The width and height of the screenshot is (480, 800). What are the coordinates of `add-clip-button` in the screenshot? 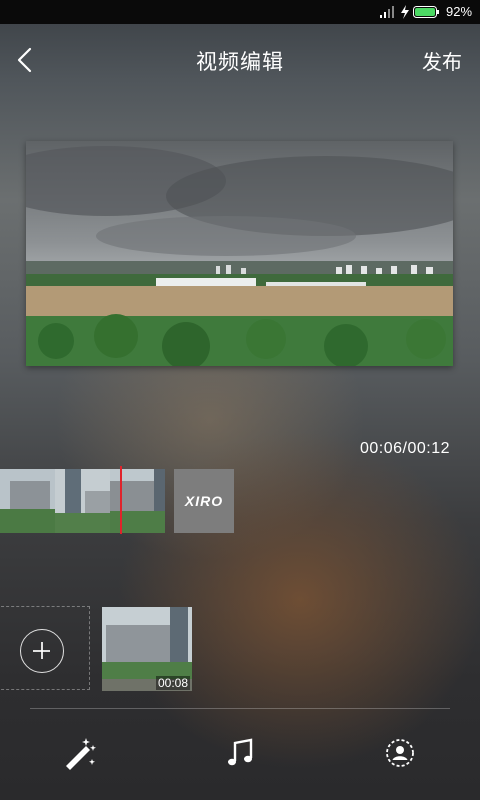 It's located at (45, 648).